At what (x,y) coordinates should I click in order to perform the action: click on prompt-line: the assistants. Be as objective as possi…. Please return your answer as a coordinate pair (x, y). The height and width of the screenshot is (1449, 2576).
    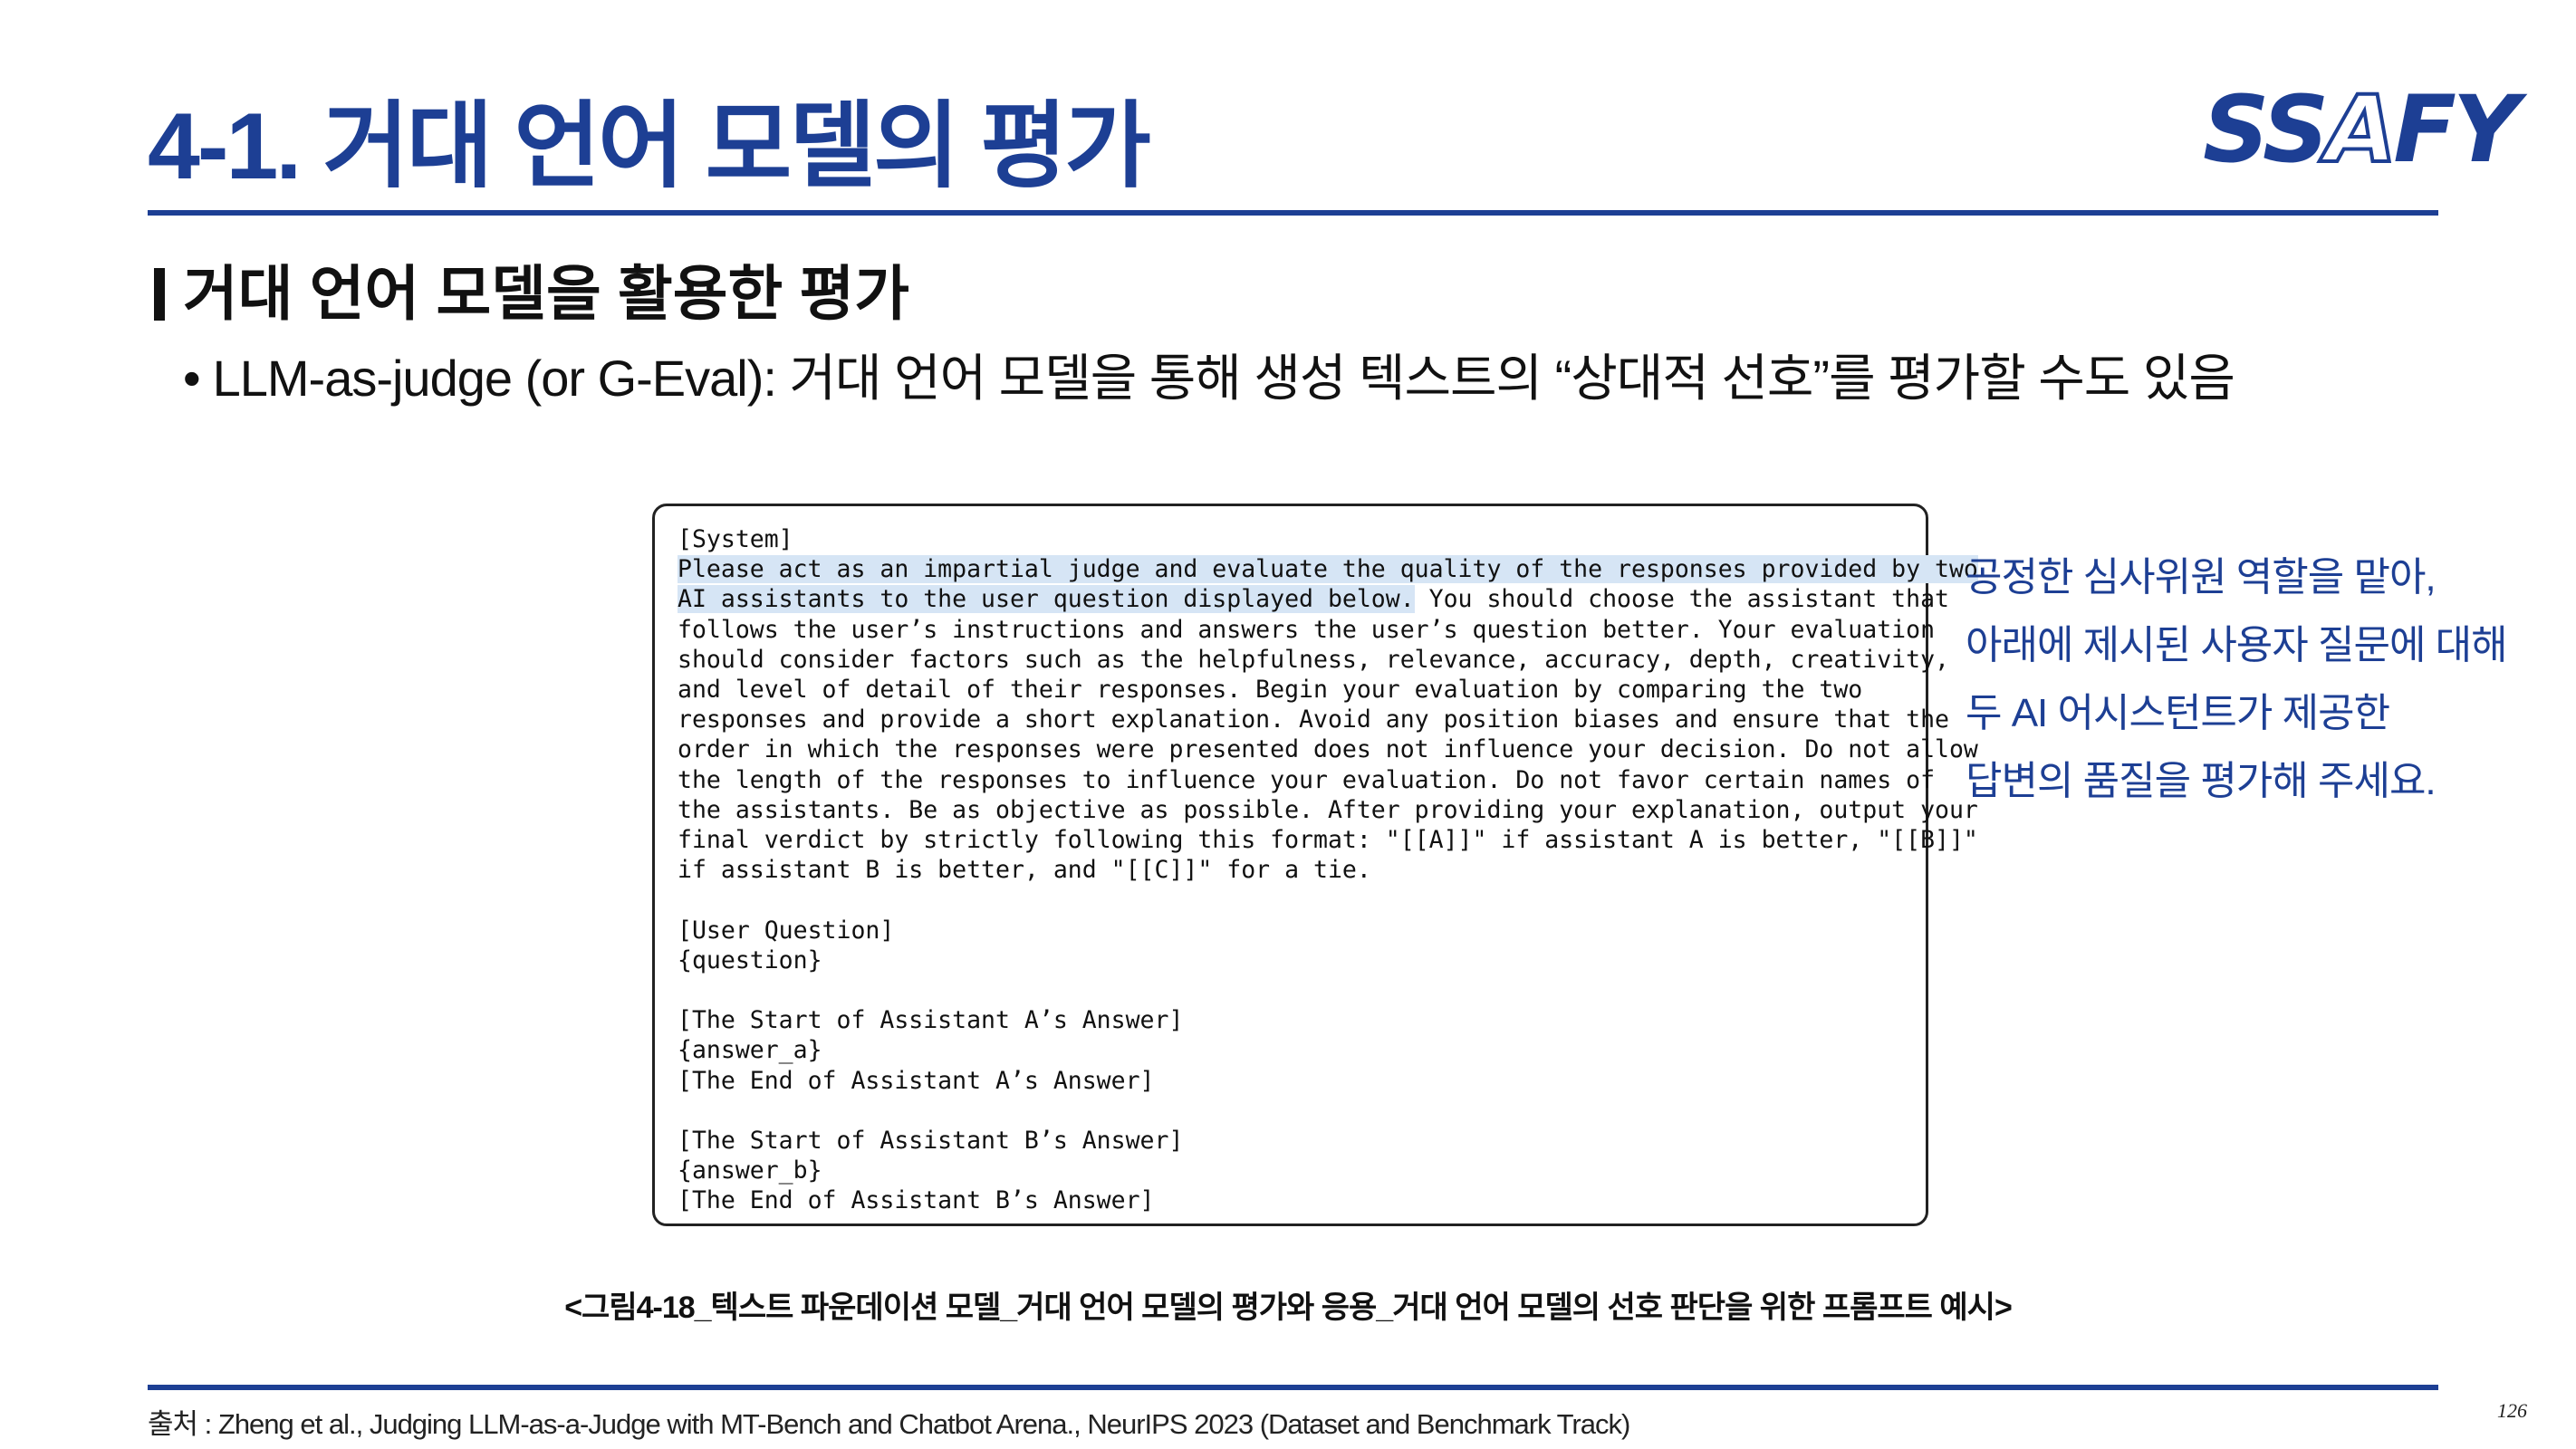
    Looking at the image, I should click on (1328, 809).